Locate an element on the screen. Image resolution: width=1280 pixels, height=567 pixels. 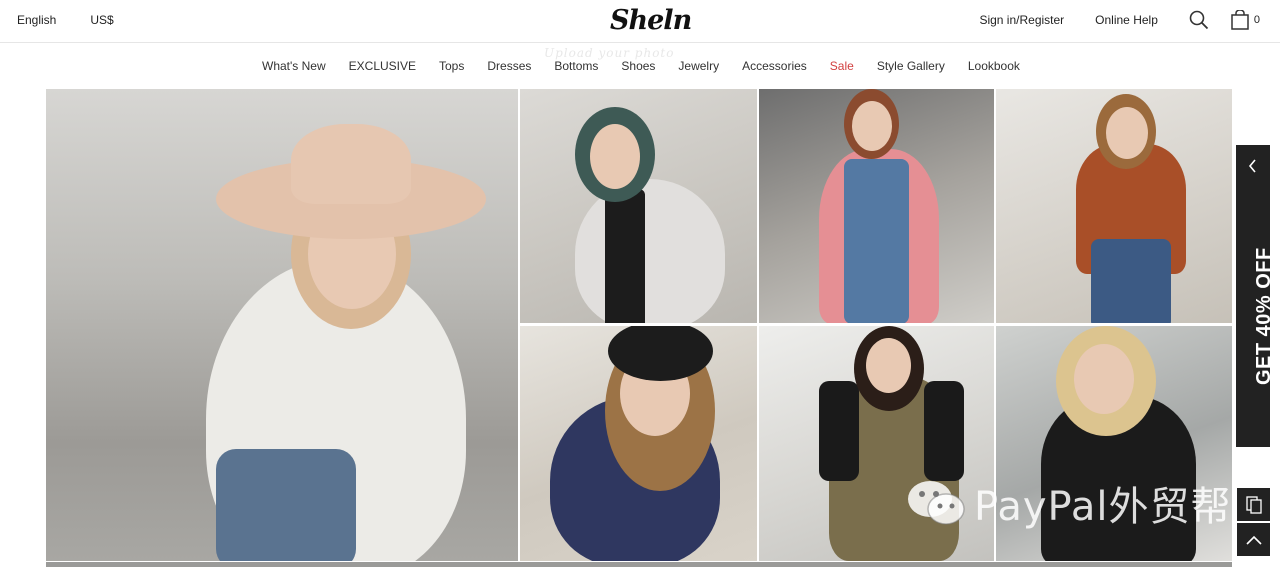
account-links: Sign in/Register Online Help 0 is located at coordinates (1119, 20).